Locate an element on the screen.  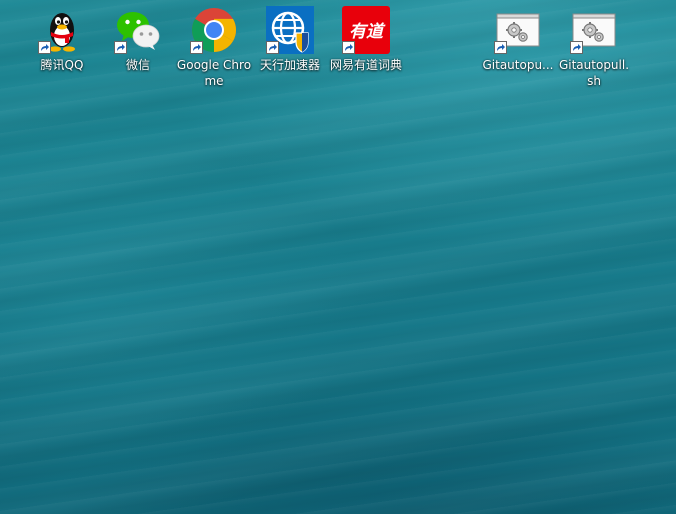
youdao-dict-icon: 有道 is located at coordinates (366, 30).